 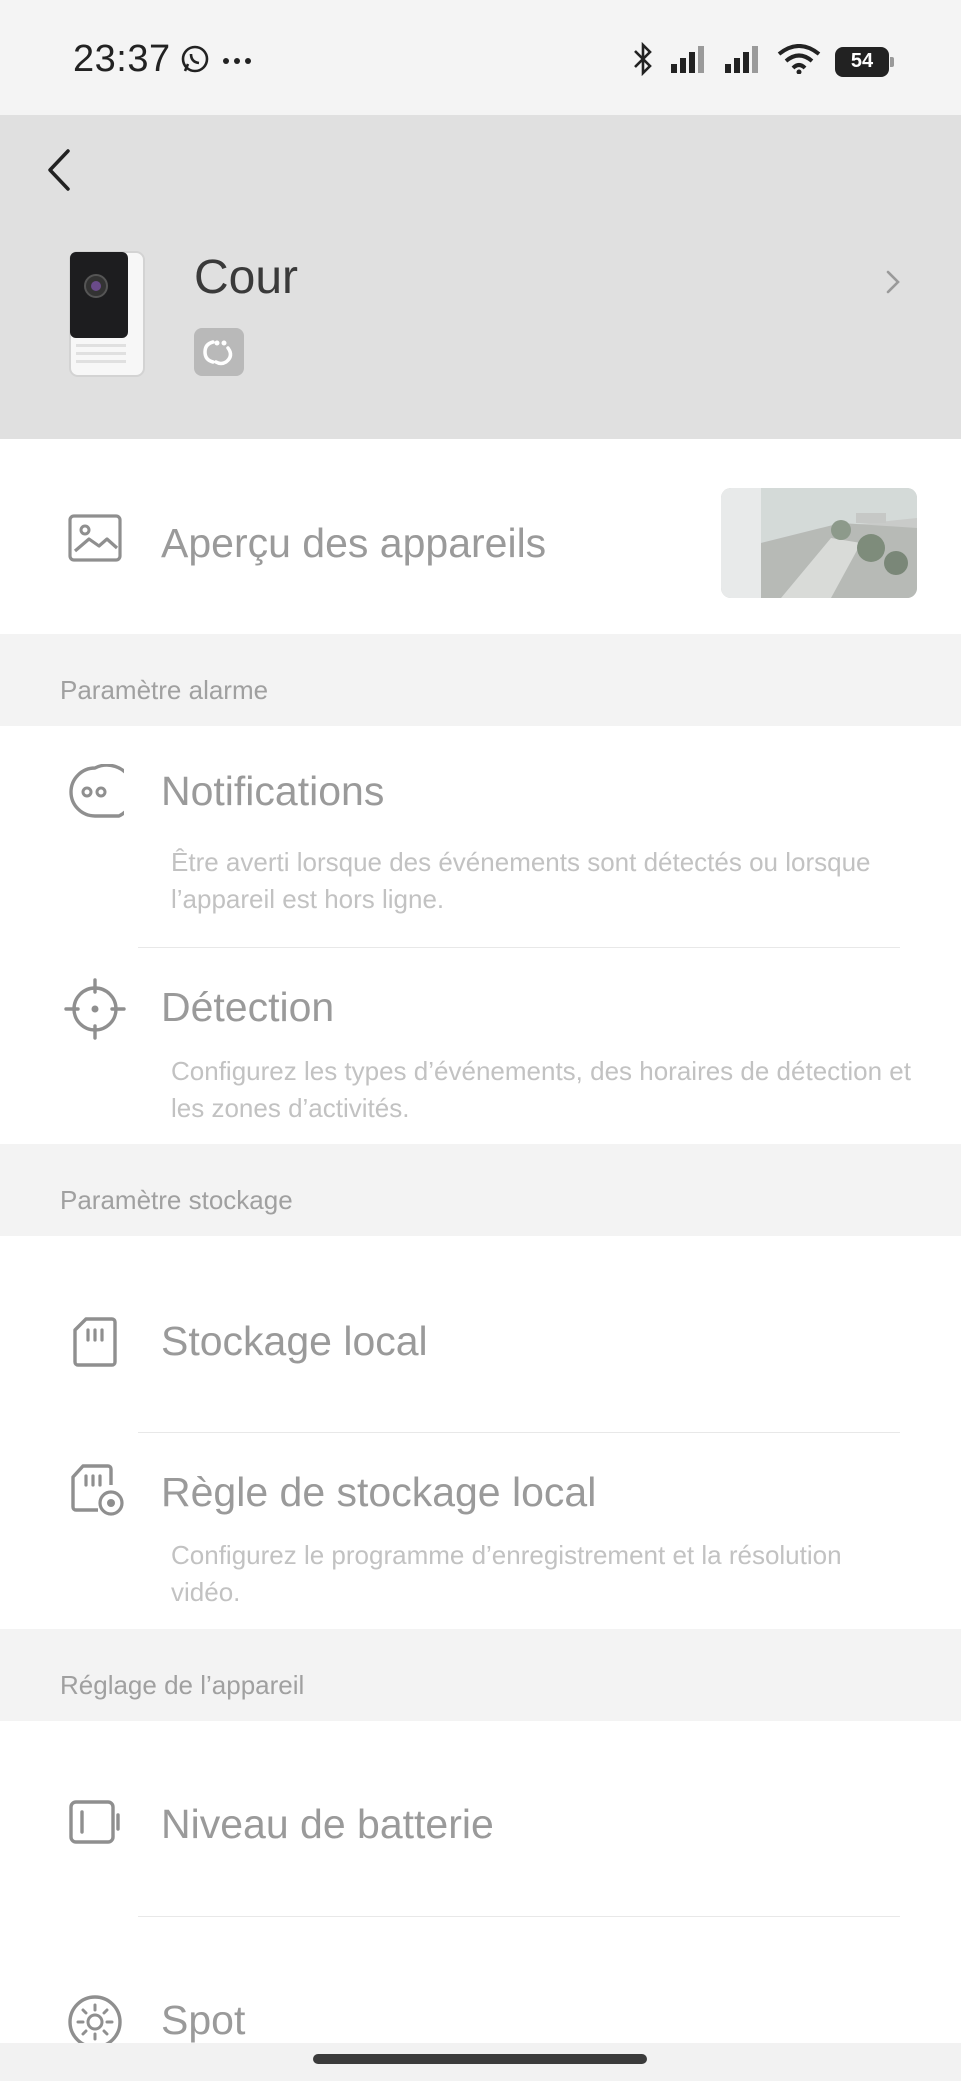 I want to click on notification-bubble-icon, so click(x=101, y=791).